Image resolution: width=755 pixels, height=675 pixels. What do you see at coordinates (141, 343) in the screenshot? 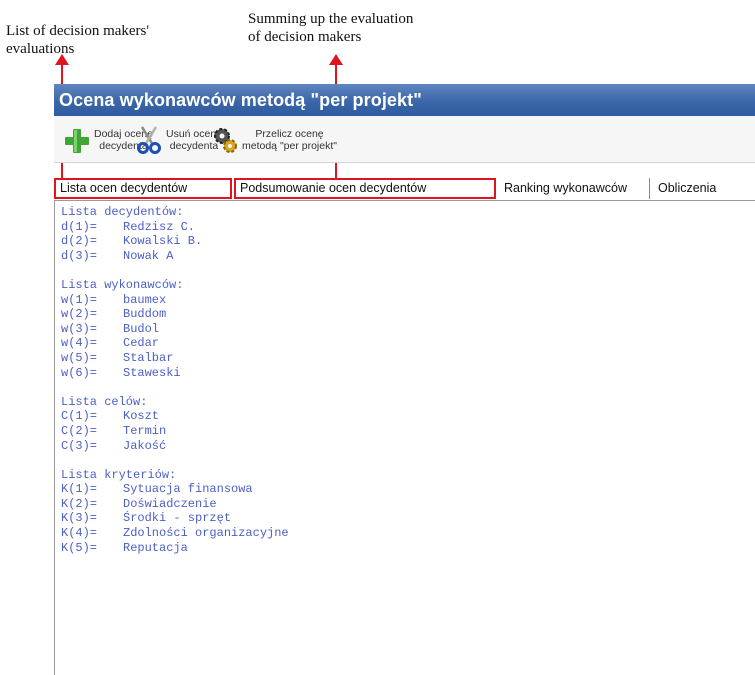
I see `item-value: Cedar` at bounding box center [141, 343].